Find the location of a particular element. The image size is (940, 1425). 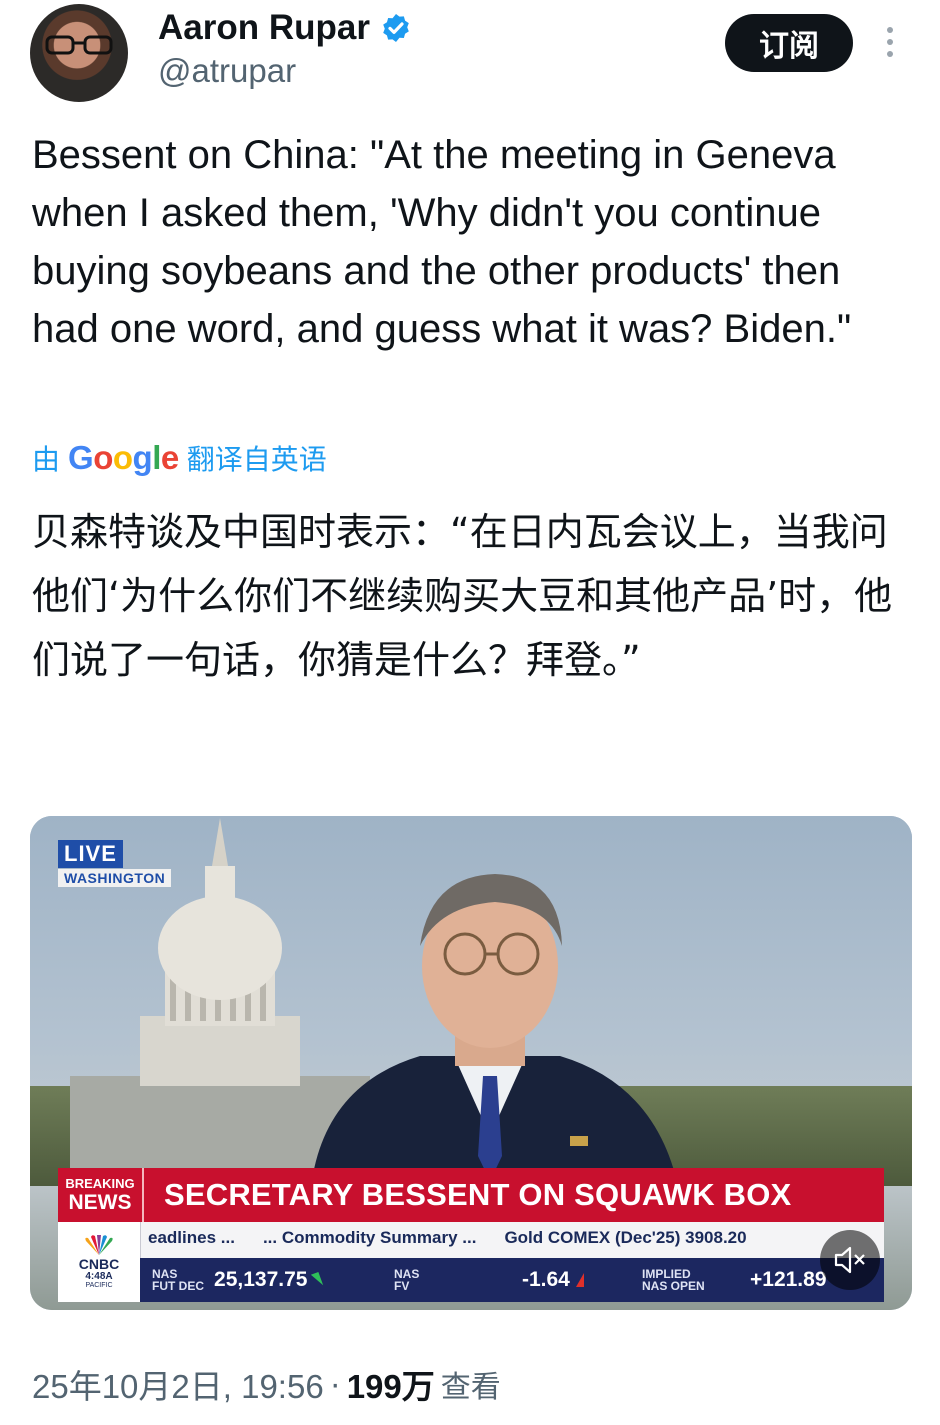

breaking-news-label: BREAKING NEWS is located at coordinates (101, 1195).